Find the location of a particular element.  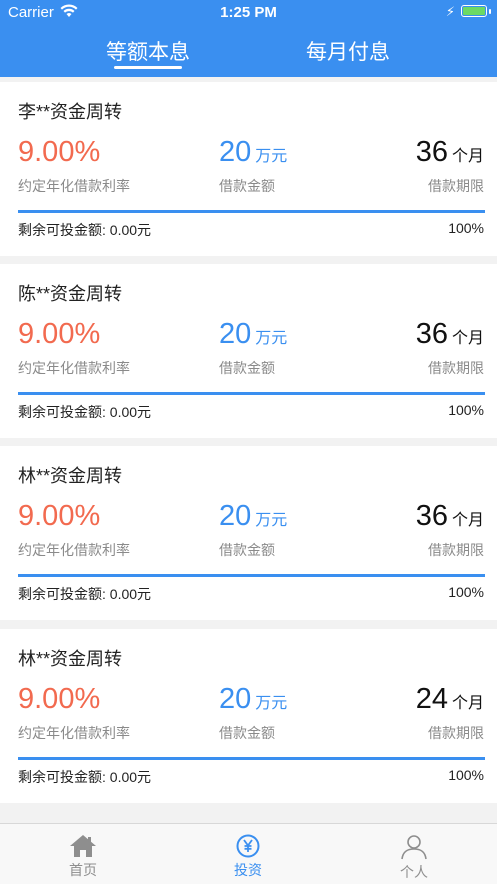

person-icon is located at coordinates (414, 847).